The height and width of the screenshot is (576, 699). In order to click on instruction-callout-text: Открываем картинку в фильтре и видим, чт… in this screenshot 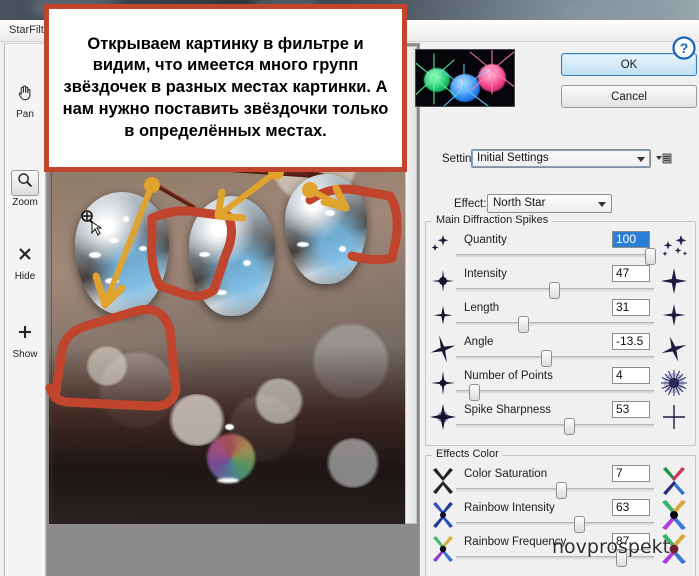, I will do `click(225, 87)`.